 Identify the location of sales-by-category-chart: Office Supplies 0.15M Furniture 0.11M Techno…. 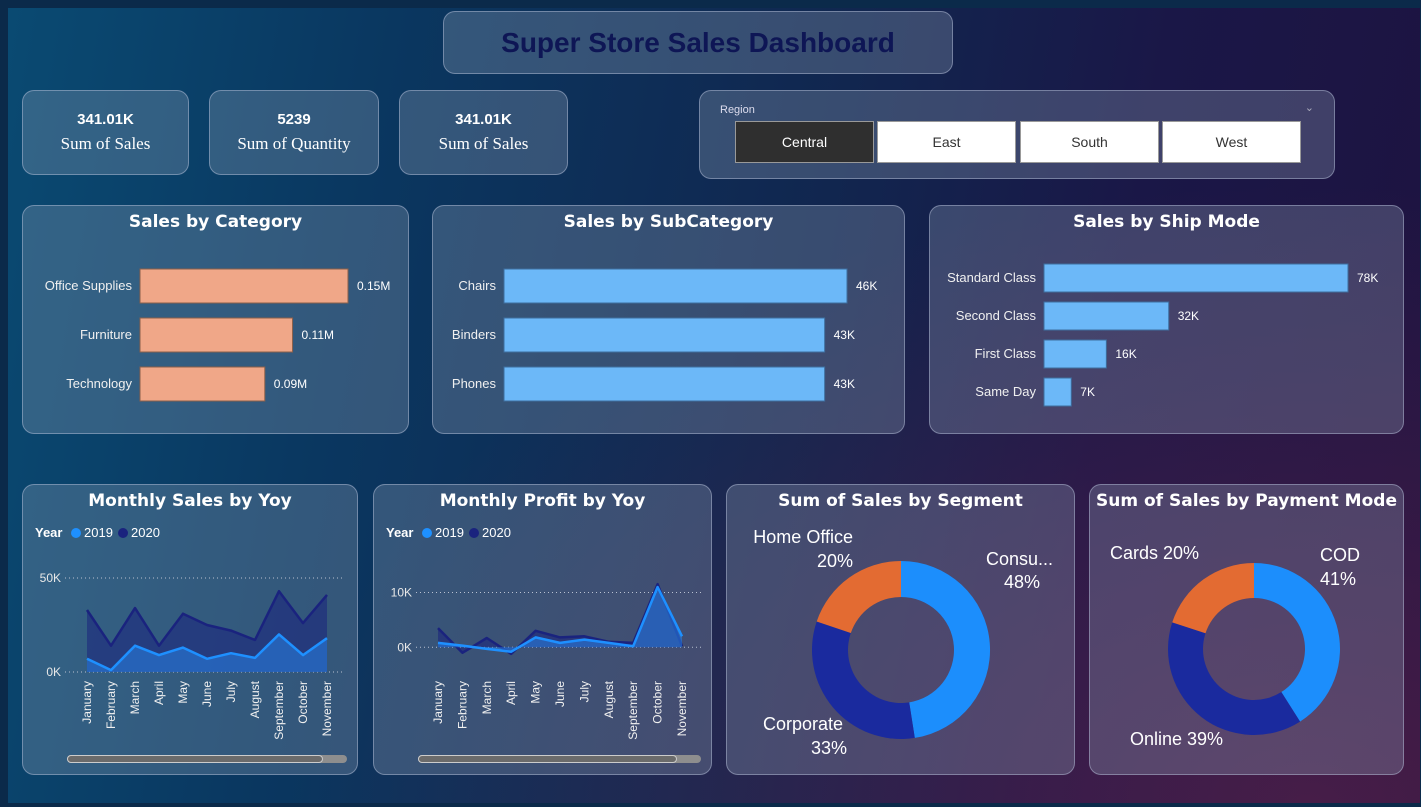
(217, 335).